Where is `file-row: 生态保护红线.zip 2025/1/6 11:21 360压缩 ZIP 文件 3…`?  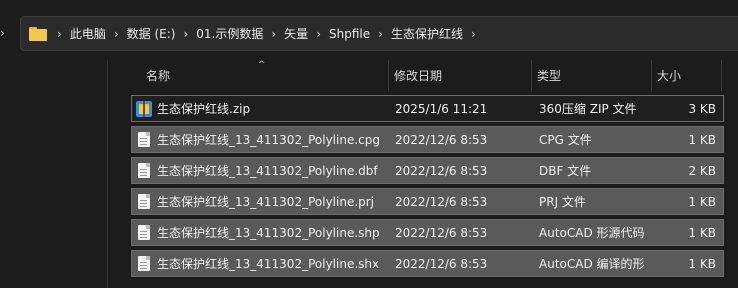 file-row: 生态保护红线.zip 2025/1/6 11:21 360压缩 ZIP 文件 3… is located at coordinates (427, 108).